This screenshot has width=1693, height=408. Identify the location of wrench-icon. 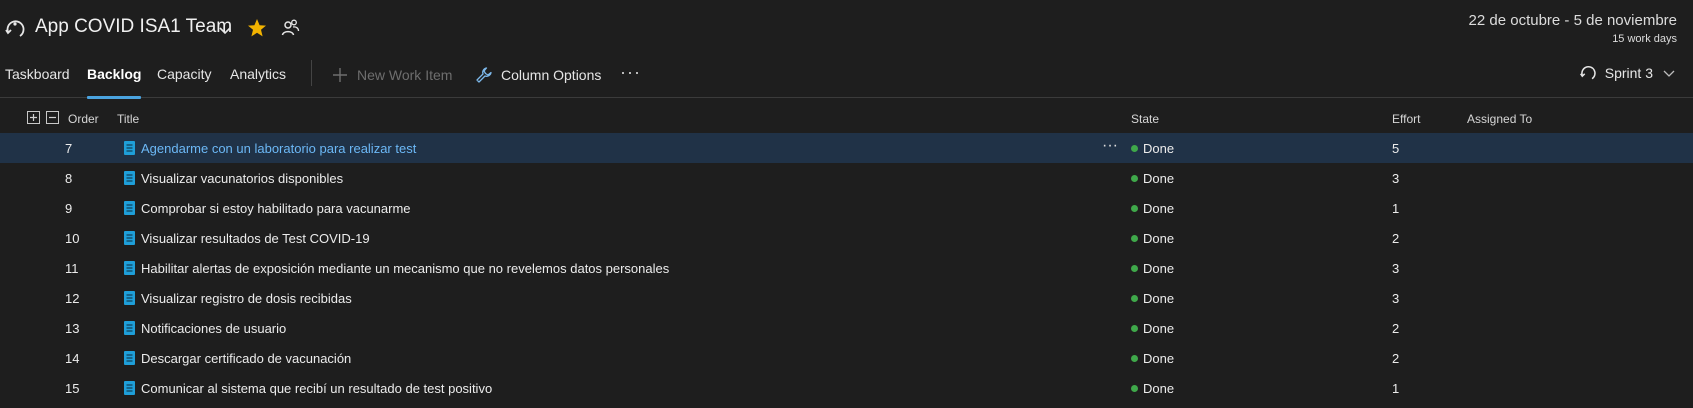
(484, 75).